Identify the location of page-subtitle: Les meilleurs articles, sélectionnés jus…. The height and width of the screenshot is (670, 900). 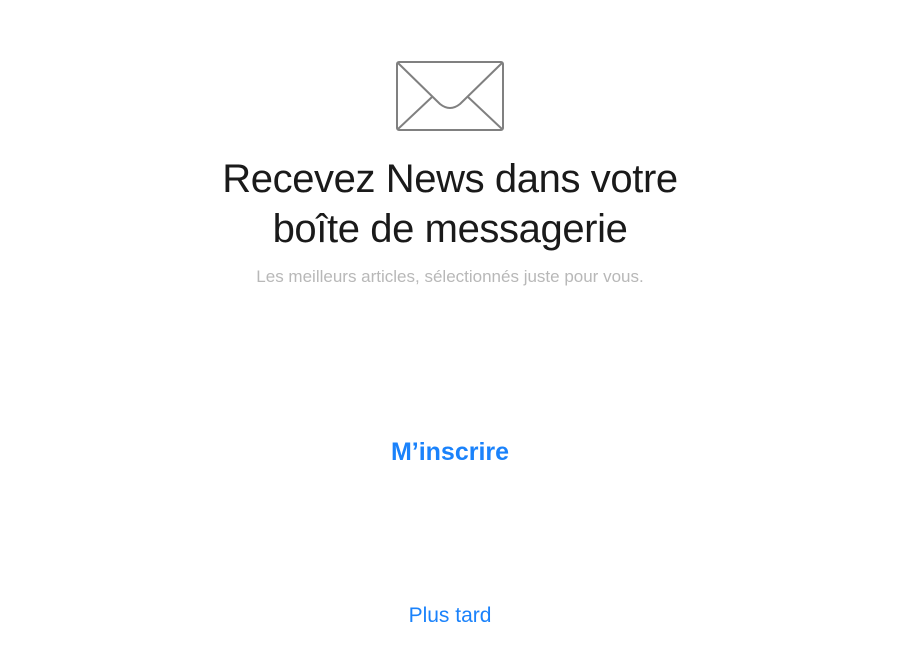
(450, 276).